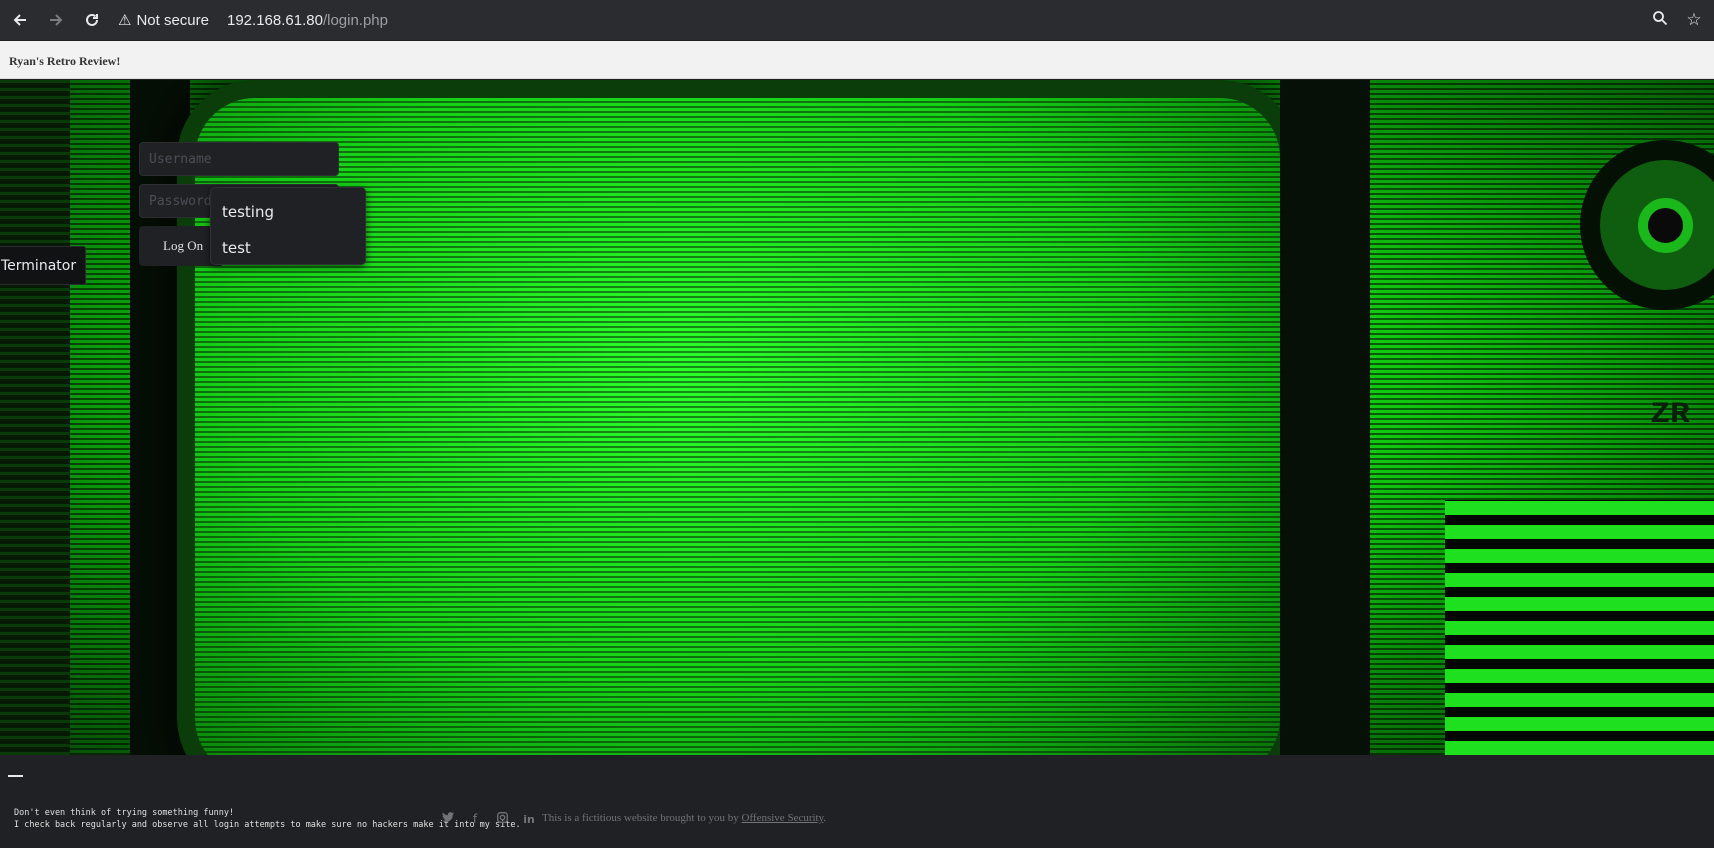 Image resolution: width=1714 pixels, height=848 pixels. Describe the element at coordinates (355, 20) in the screenshot. I see `url-path: /login.php` at that location.